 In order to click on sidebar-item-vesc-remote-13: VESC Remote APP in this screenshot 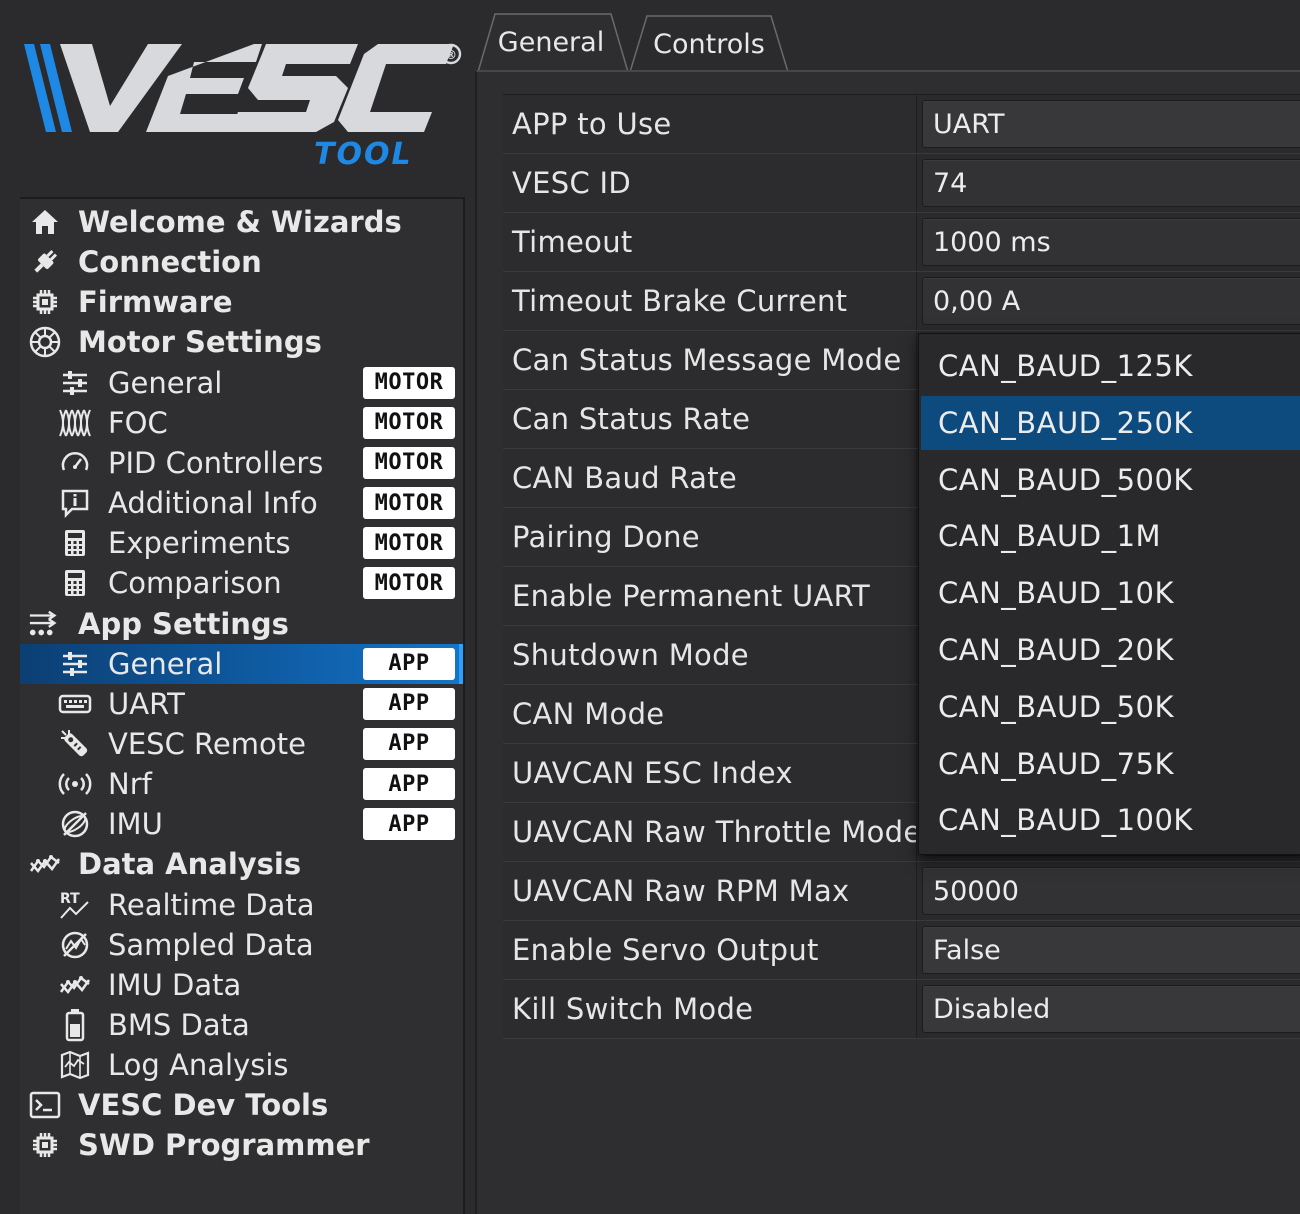, I will do `click(241, 744)`.